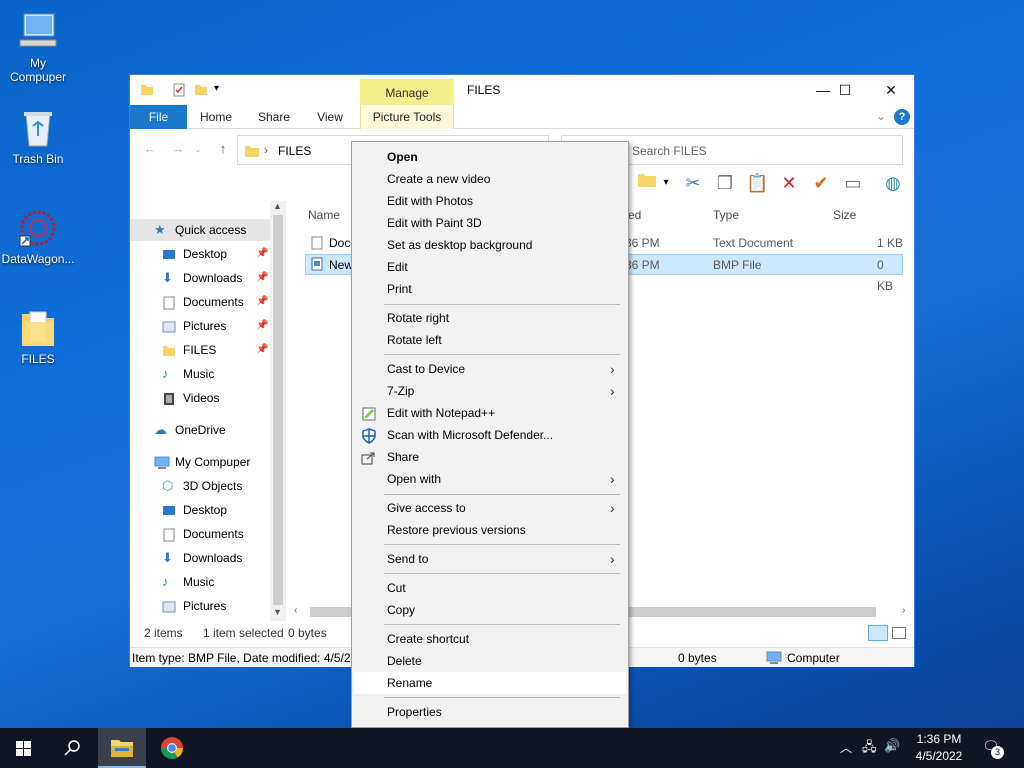 This screenshot has width=1024, height=768. I want to click on properties-icon, so click(179, 90).